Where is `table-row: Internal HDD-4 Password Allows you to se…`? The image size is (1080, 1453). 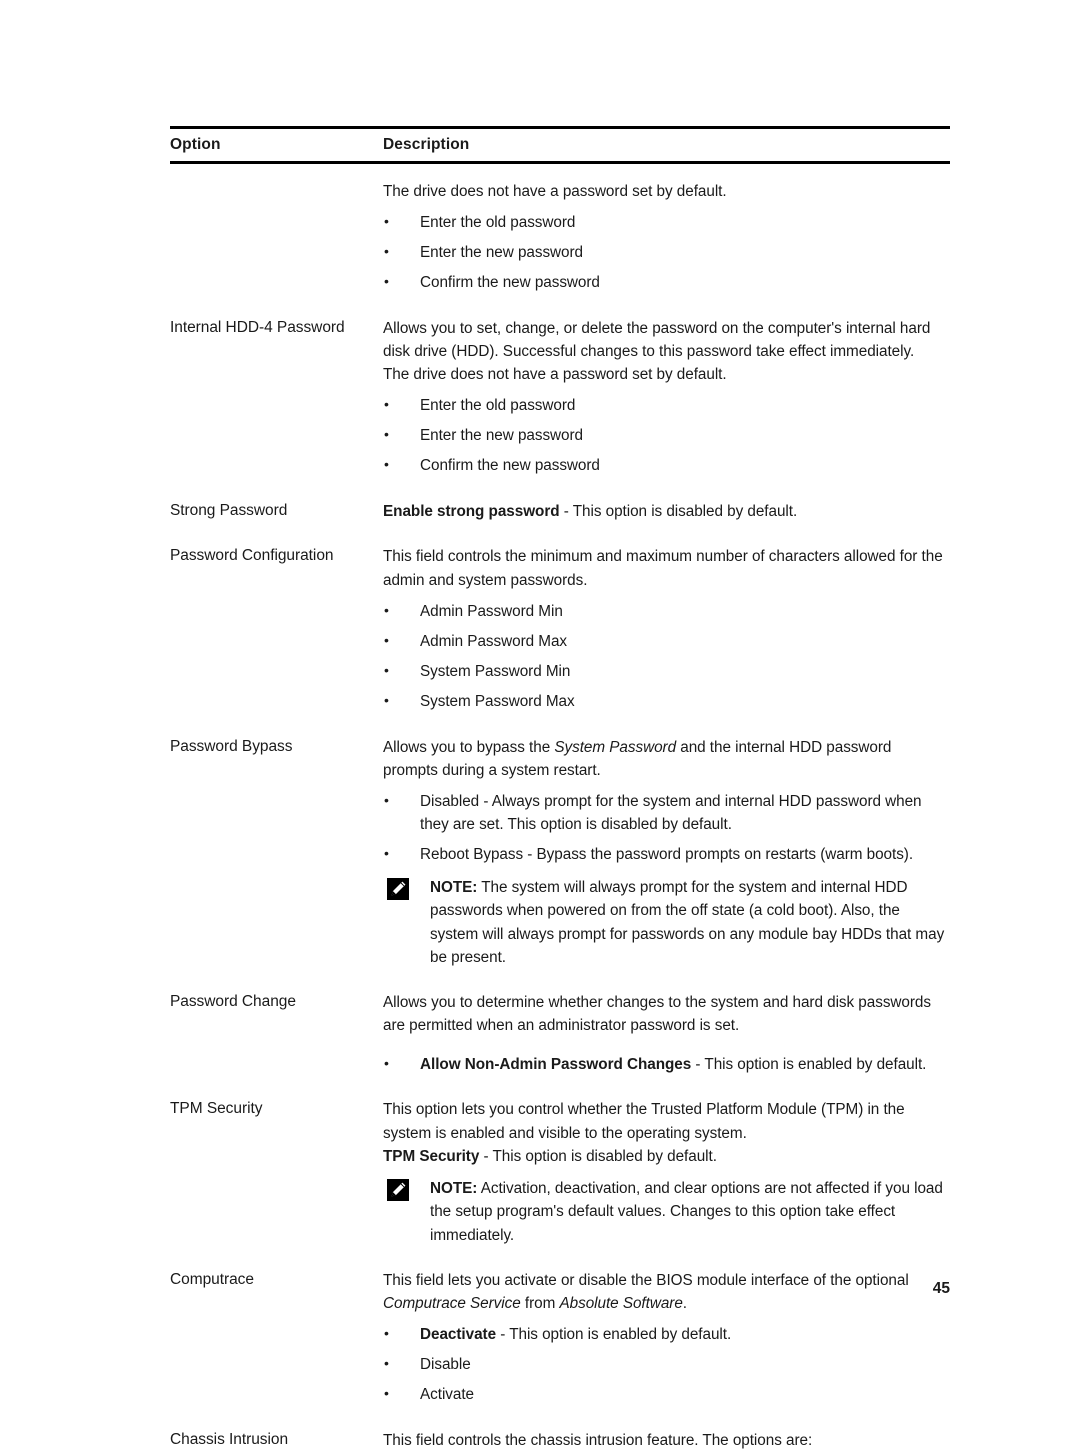
table-row: Internal HDD-4 Password Allows you to se… is located at coordinates (560, 398).